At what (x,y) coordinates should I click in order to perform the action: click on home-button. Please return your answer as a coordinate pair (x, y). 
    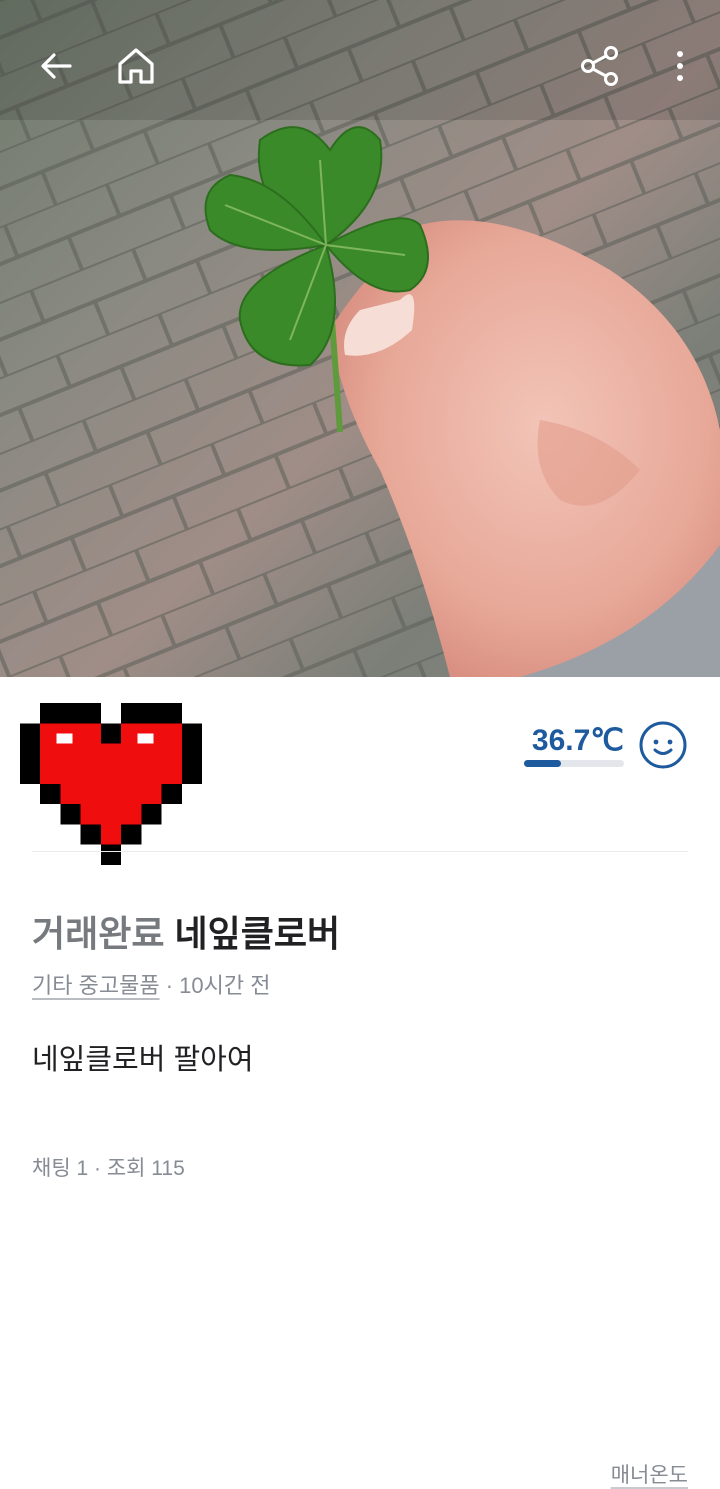
    Looking at the image, I should click on (136, 66).